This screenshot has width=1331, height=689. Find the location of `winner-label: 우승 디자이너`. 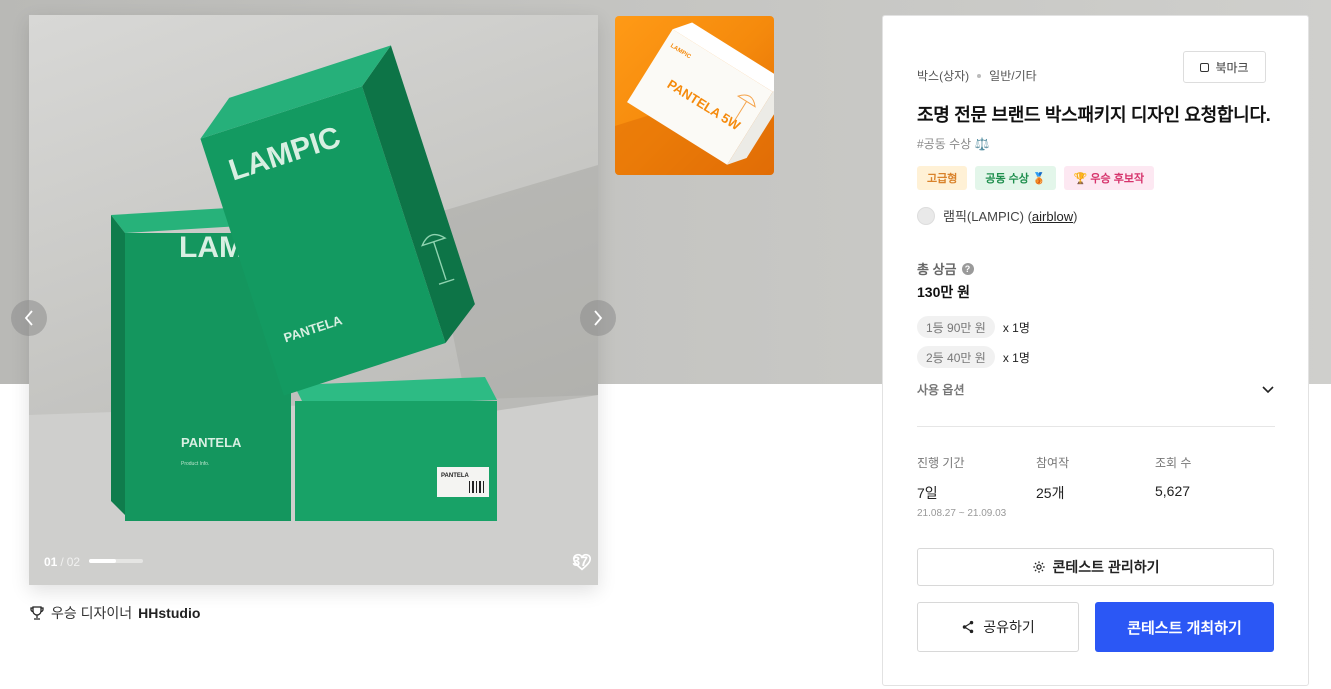

winner-label: 우승 디자이너 is located at coordinates (92, 613).